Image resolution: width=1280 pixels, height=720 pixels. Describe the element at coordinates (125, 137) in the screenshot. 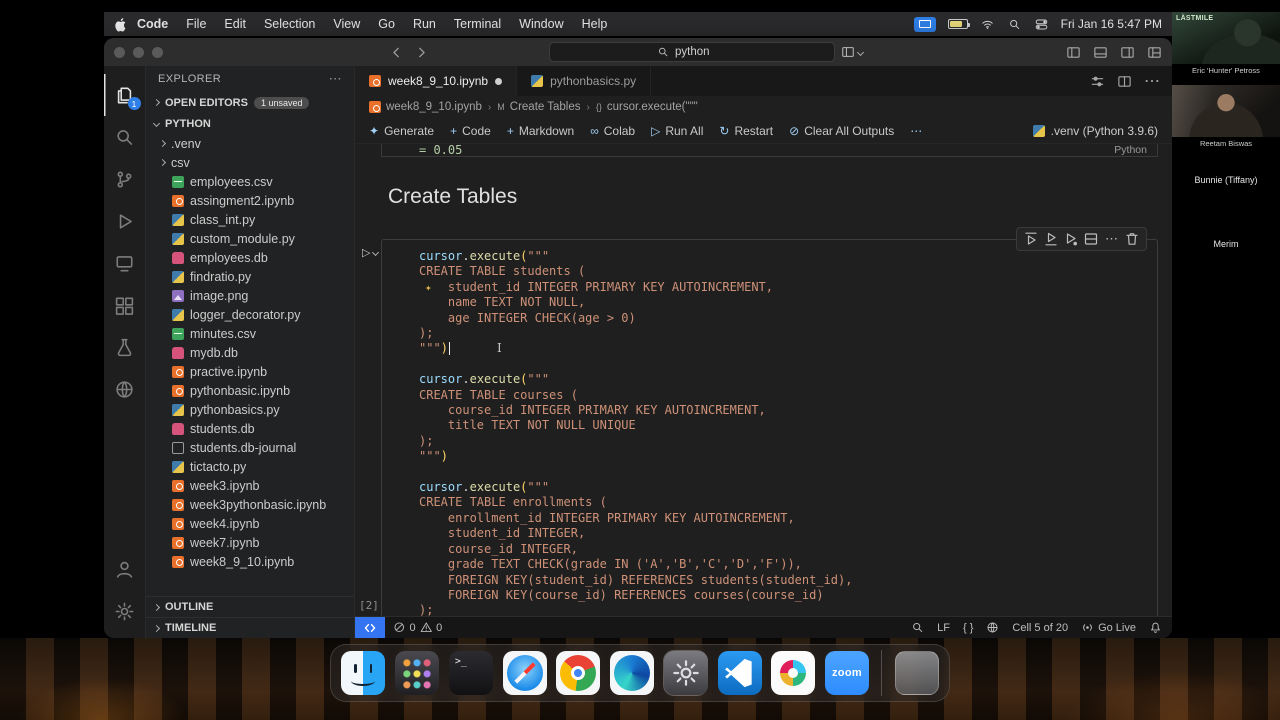

I see `search-view-icon` at that location.